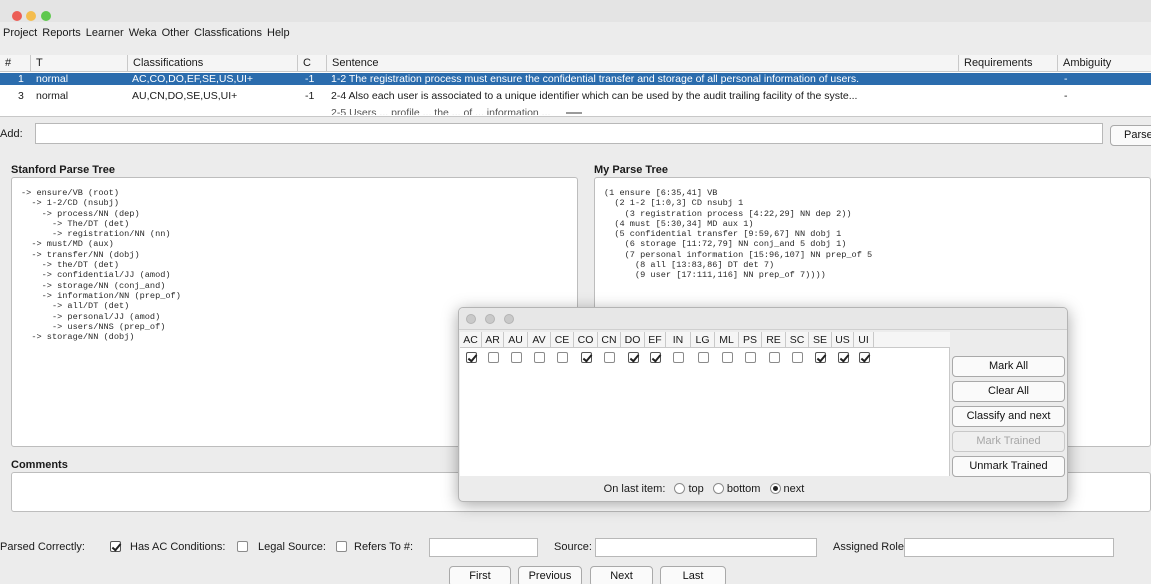  I want to click on dialog-minimize-icon, so click(490, 319).